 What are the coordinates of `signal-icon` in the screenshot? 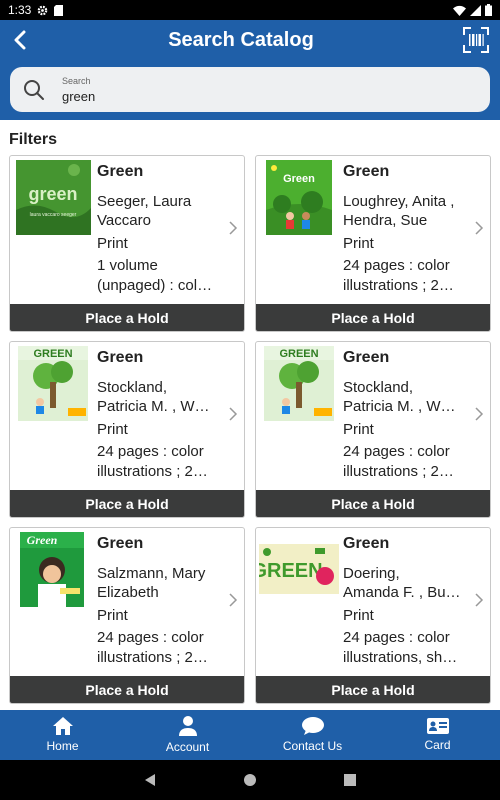 It's located at (475, 10).